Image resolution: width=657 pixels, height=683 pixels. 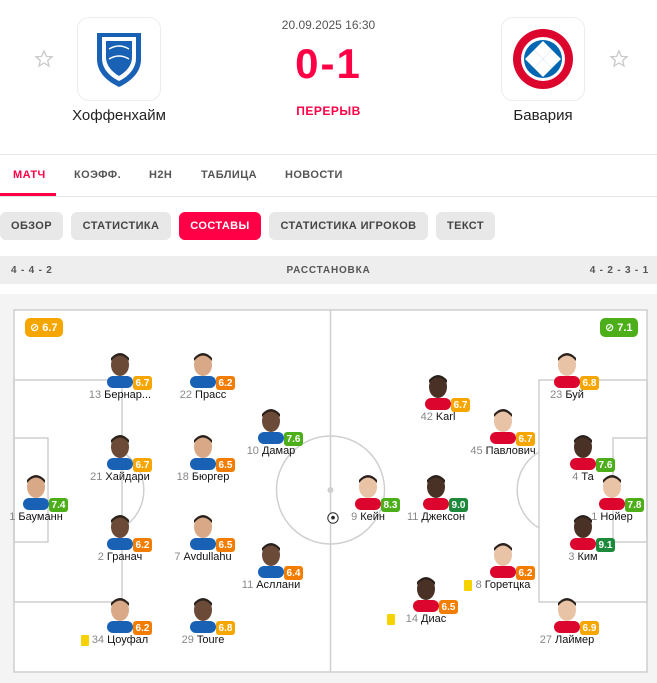 I want to click on player-label: 11 Асллани, so click(x=271, y=585).